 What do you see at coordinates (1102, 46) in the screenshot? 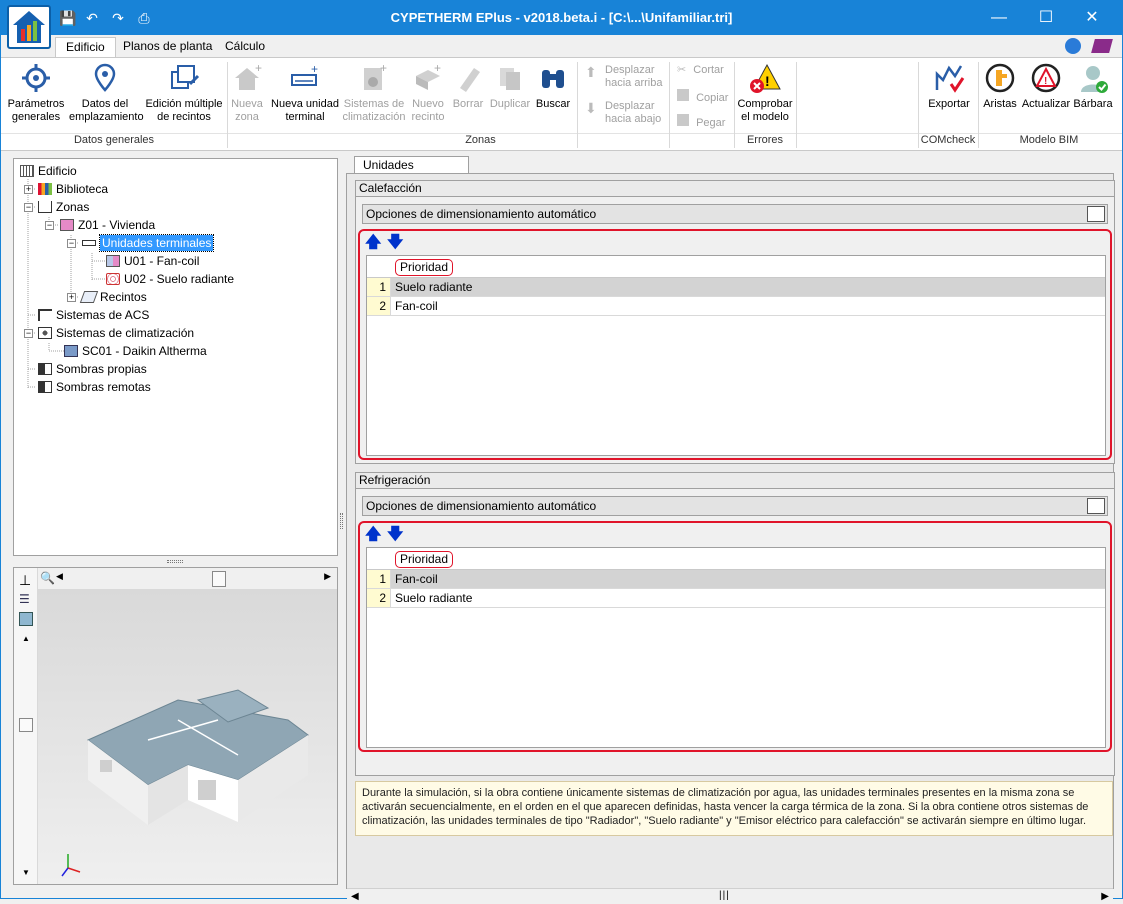
I see `book-icon` at bounding box center [1102, 46].